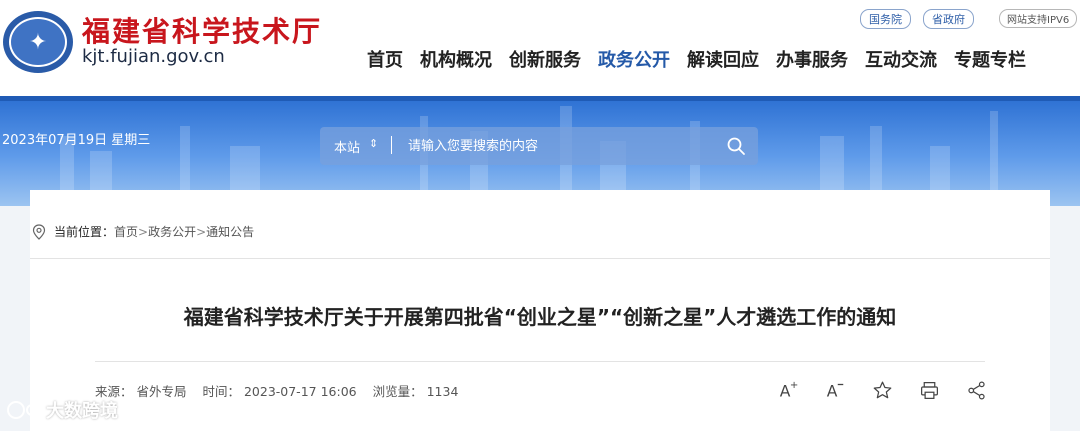  What do you see at coordinates (373, 143) in the screenshot?
I see `sort-arrows-icon: ⇕` at bounding box center [373, 143].